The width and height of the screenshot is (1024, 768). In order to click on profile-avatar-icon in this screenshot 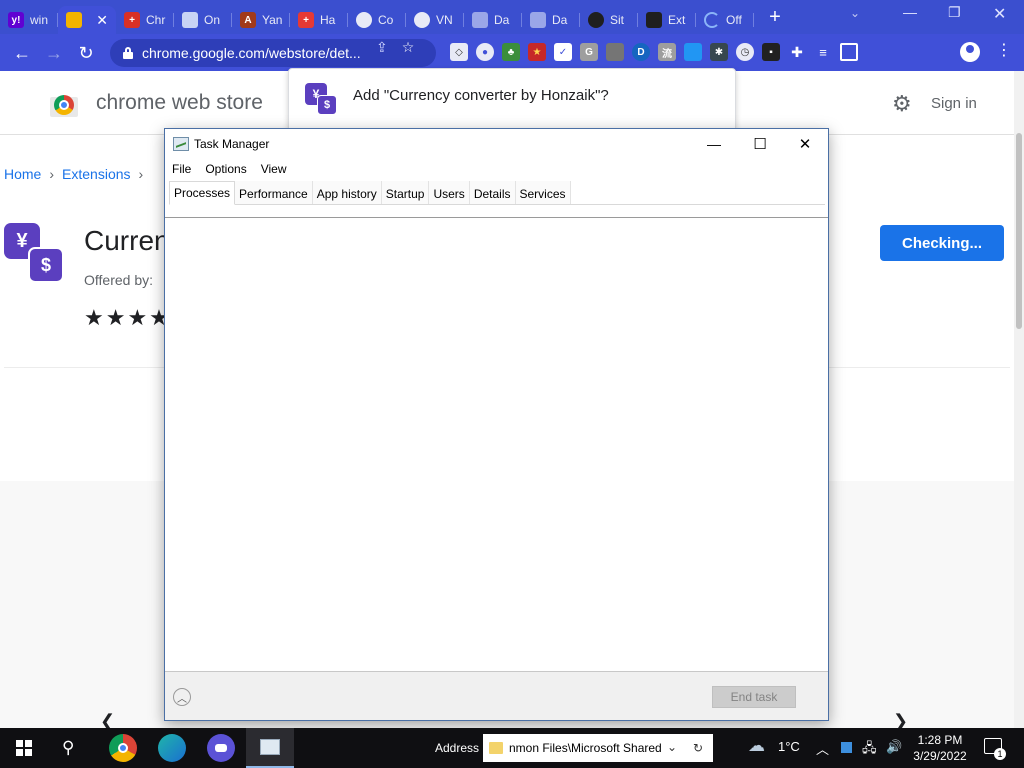, I will do `click(970, 52)`.